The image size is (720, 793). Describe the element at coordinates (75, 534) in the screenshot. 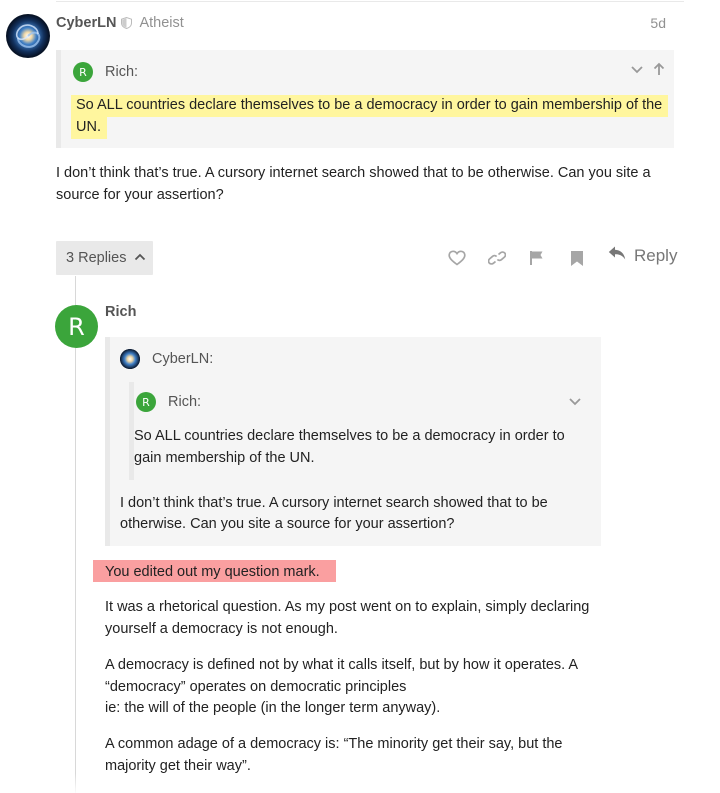

I see `thread-line` at that location.